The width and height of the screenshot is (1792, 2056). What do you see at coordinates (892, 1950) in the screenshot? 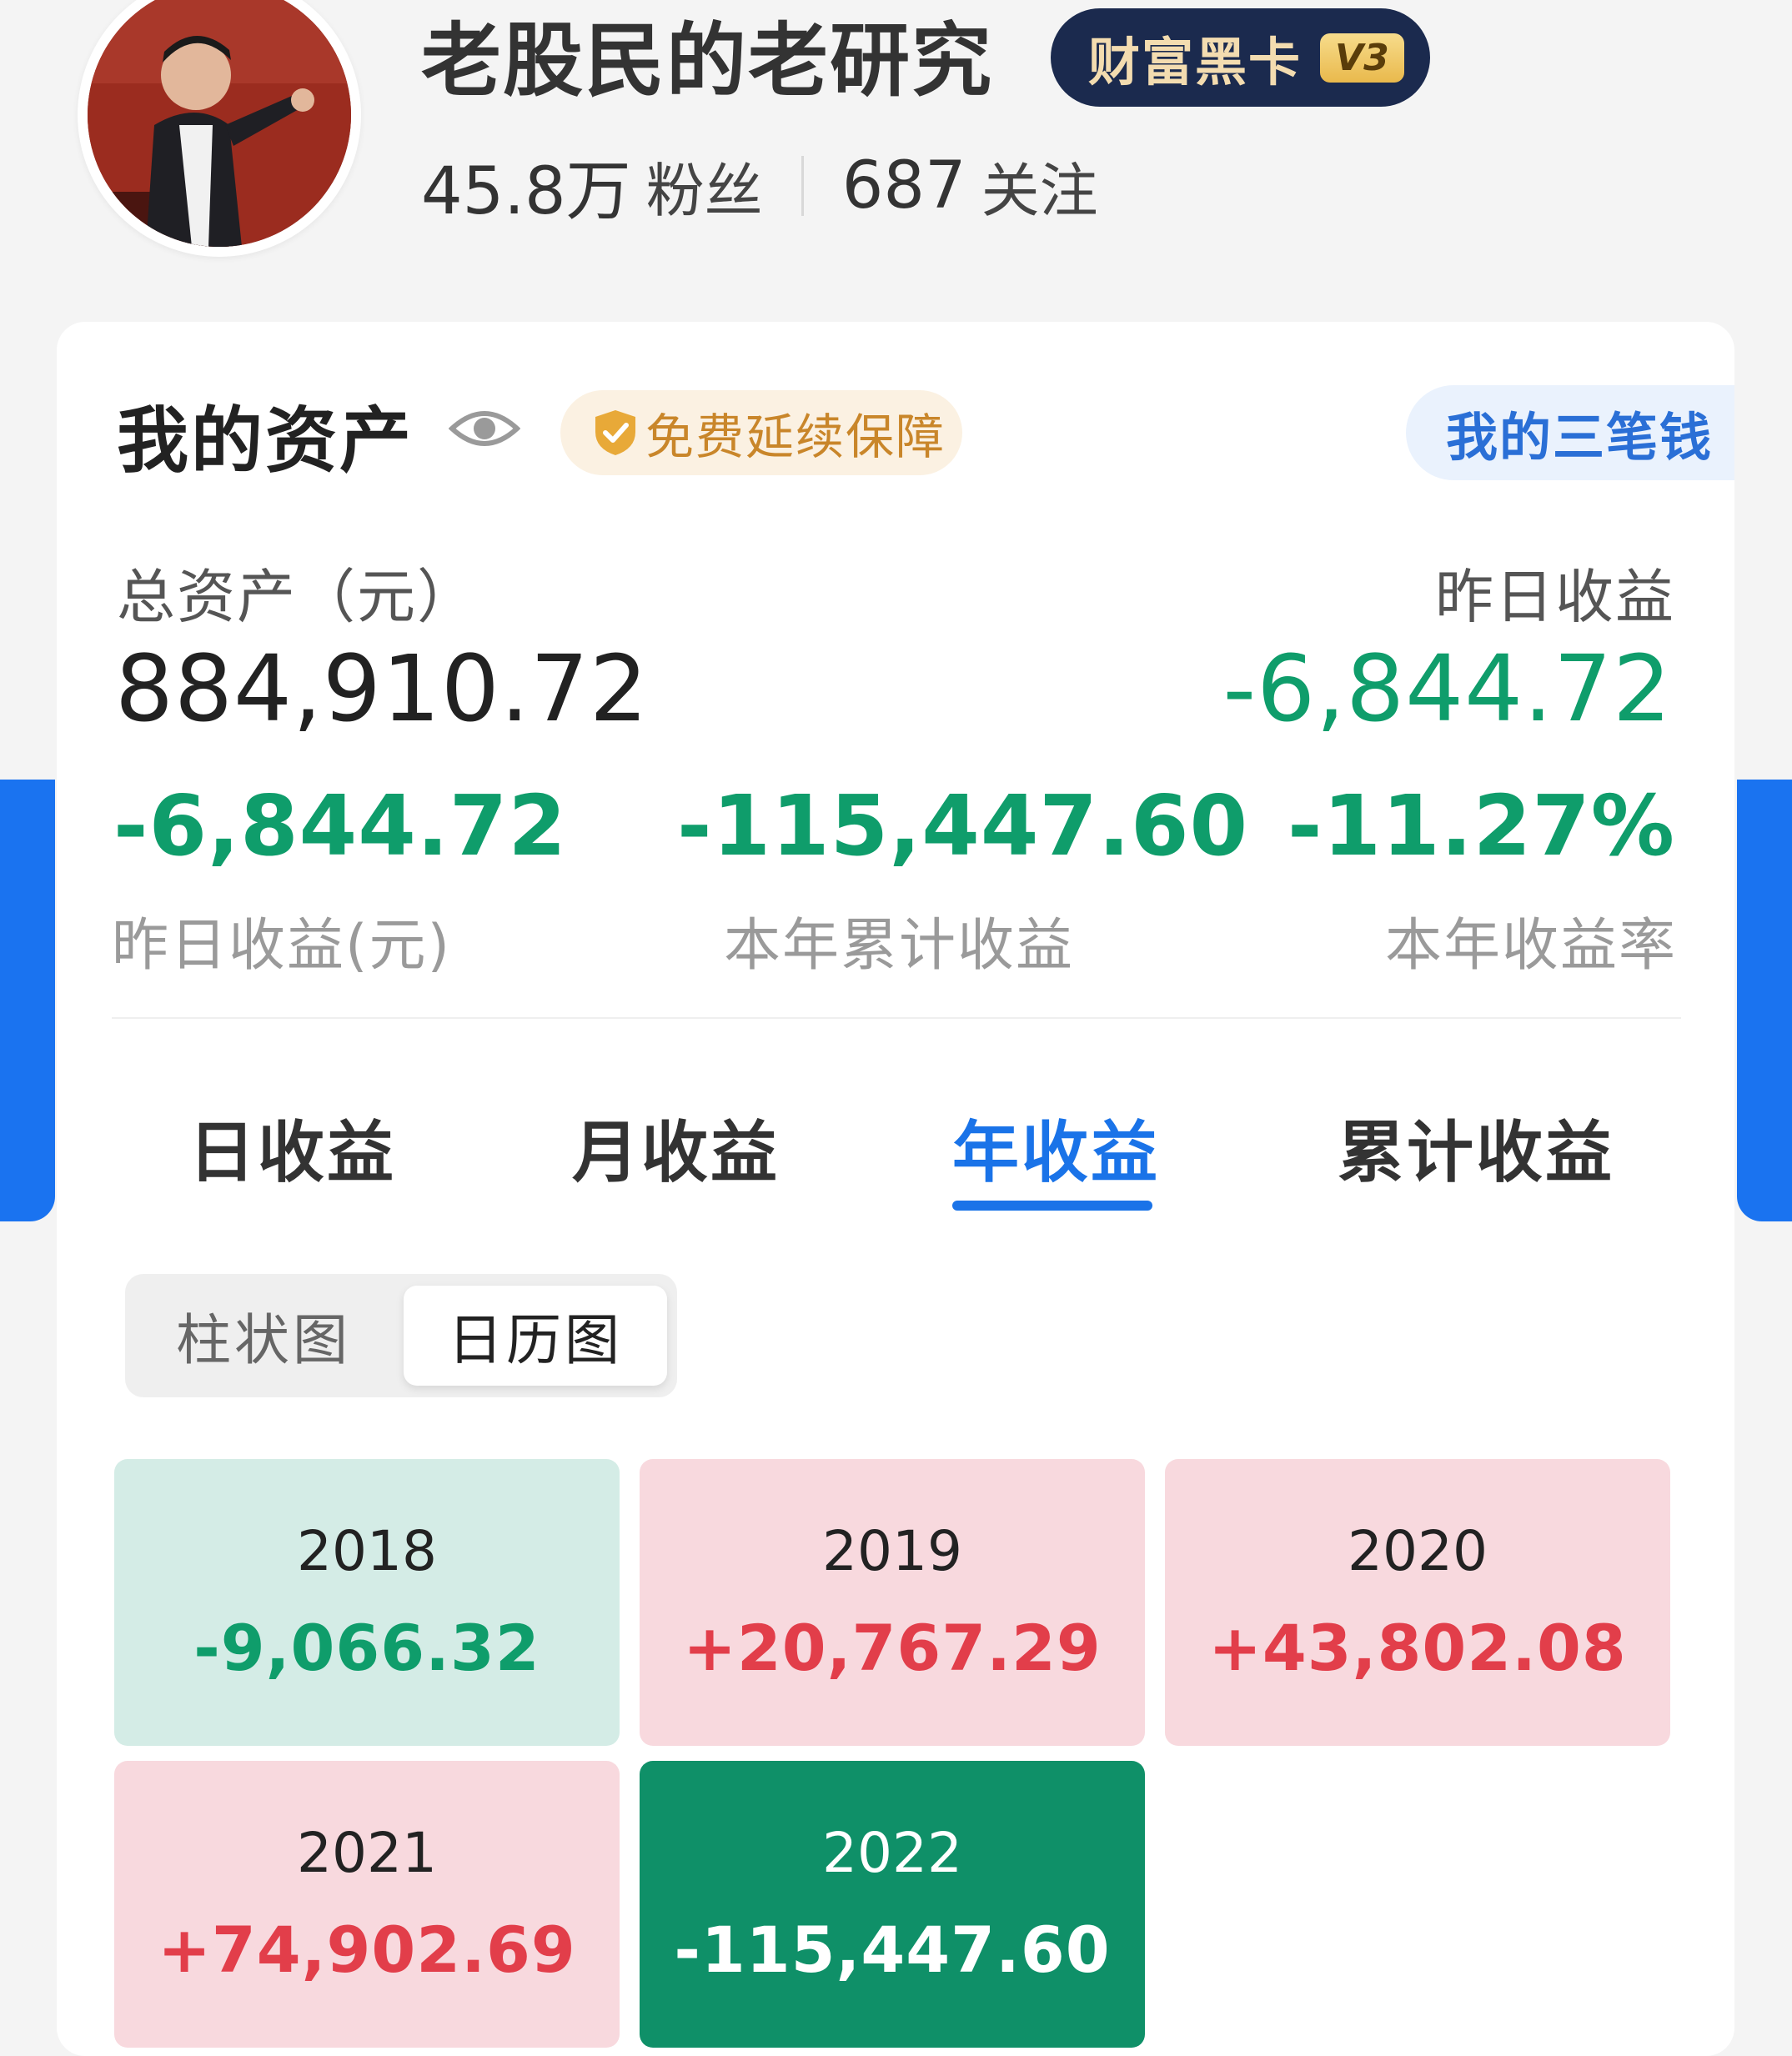
I see `tile-value: -115,447.60` at bounding box center [892, 1950].